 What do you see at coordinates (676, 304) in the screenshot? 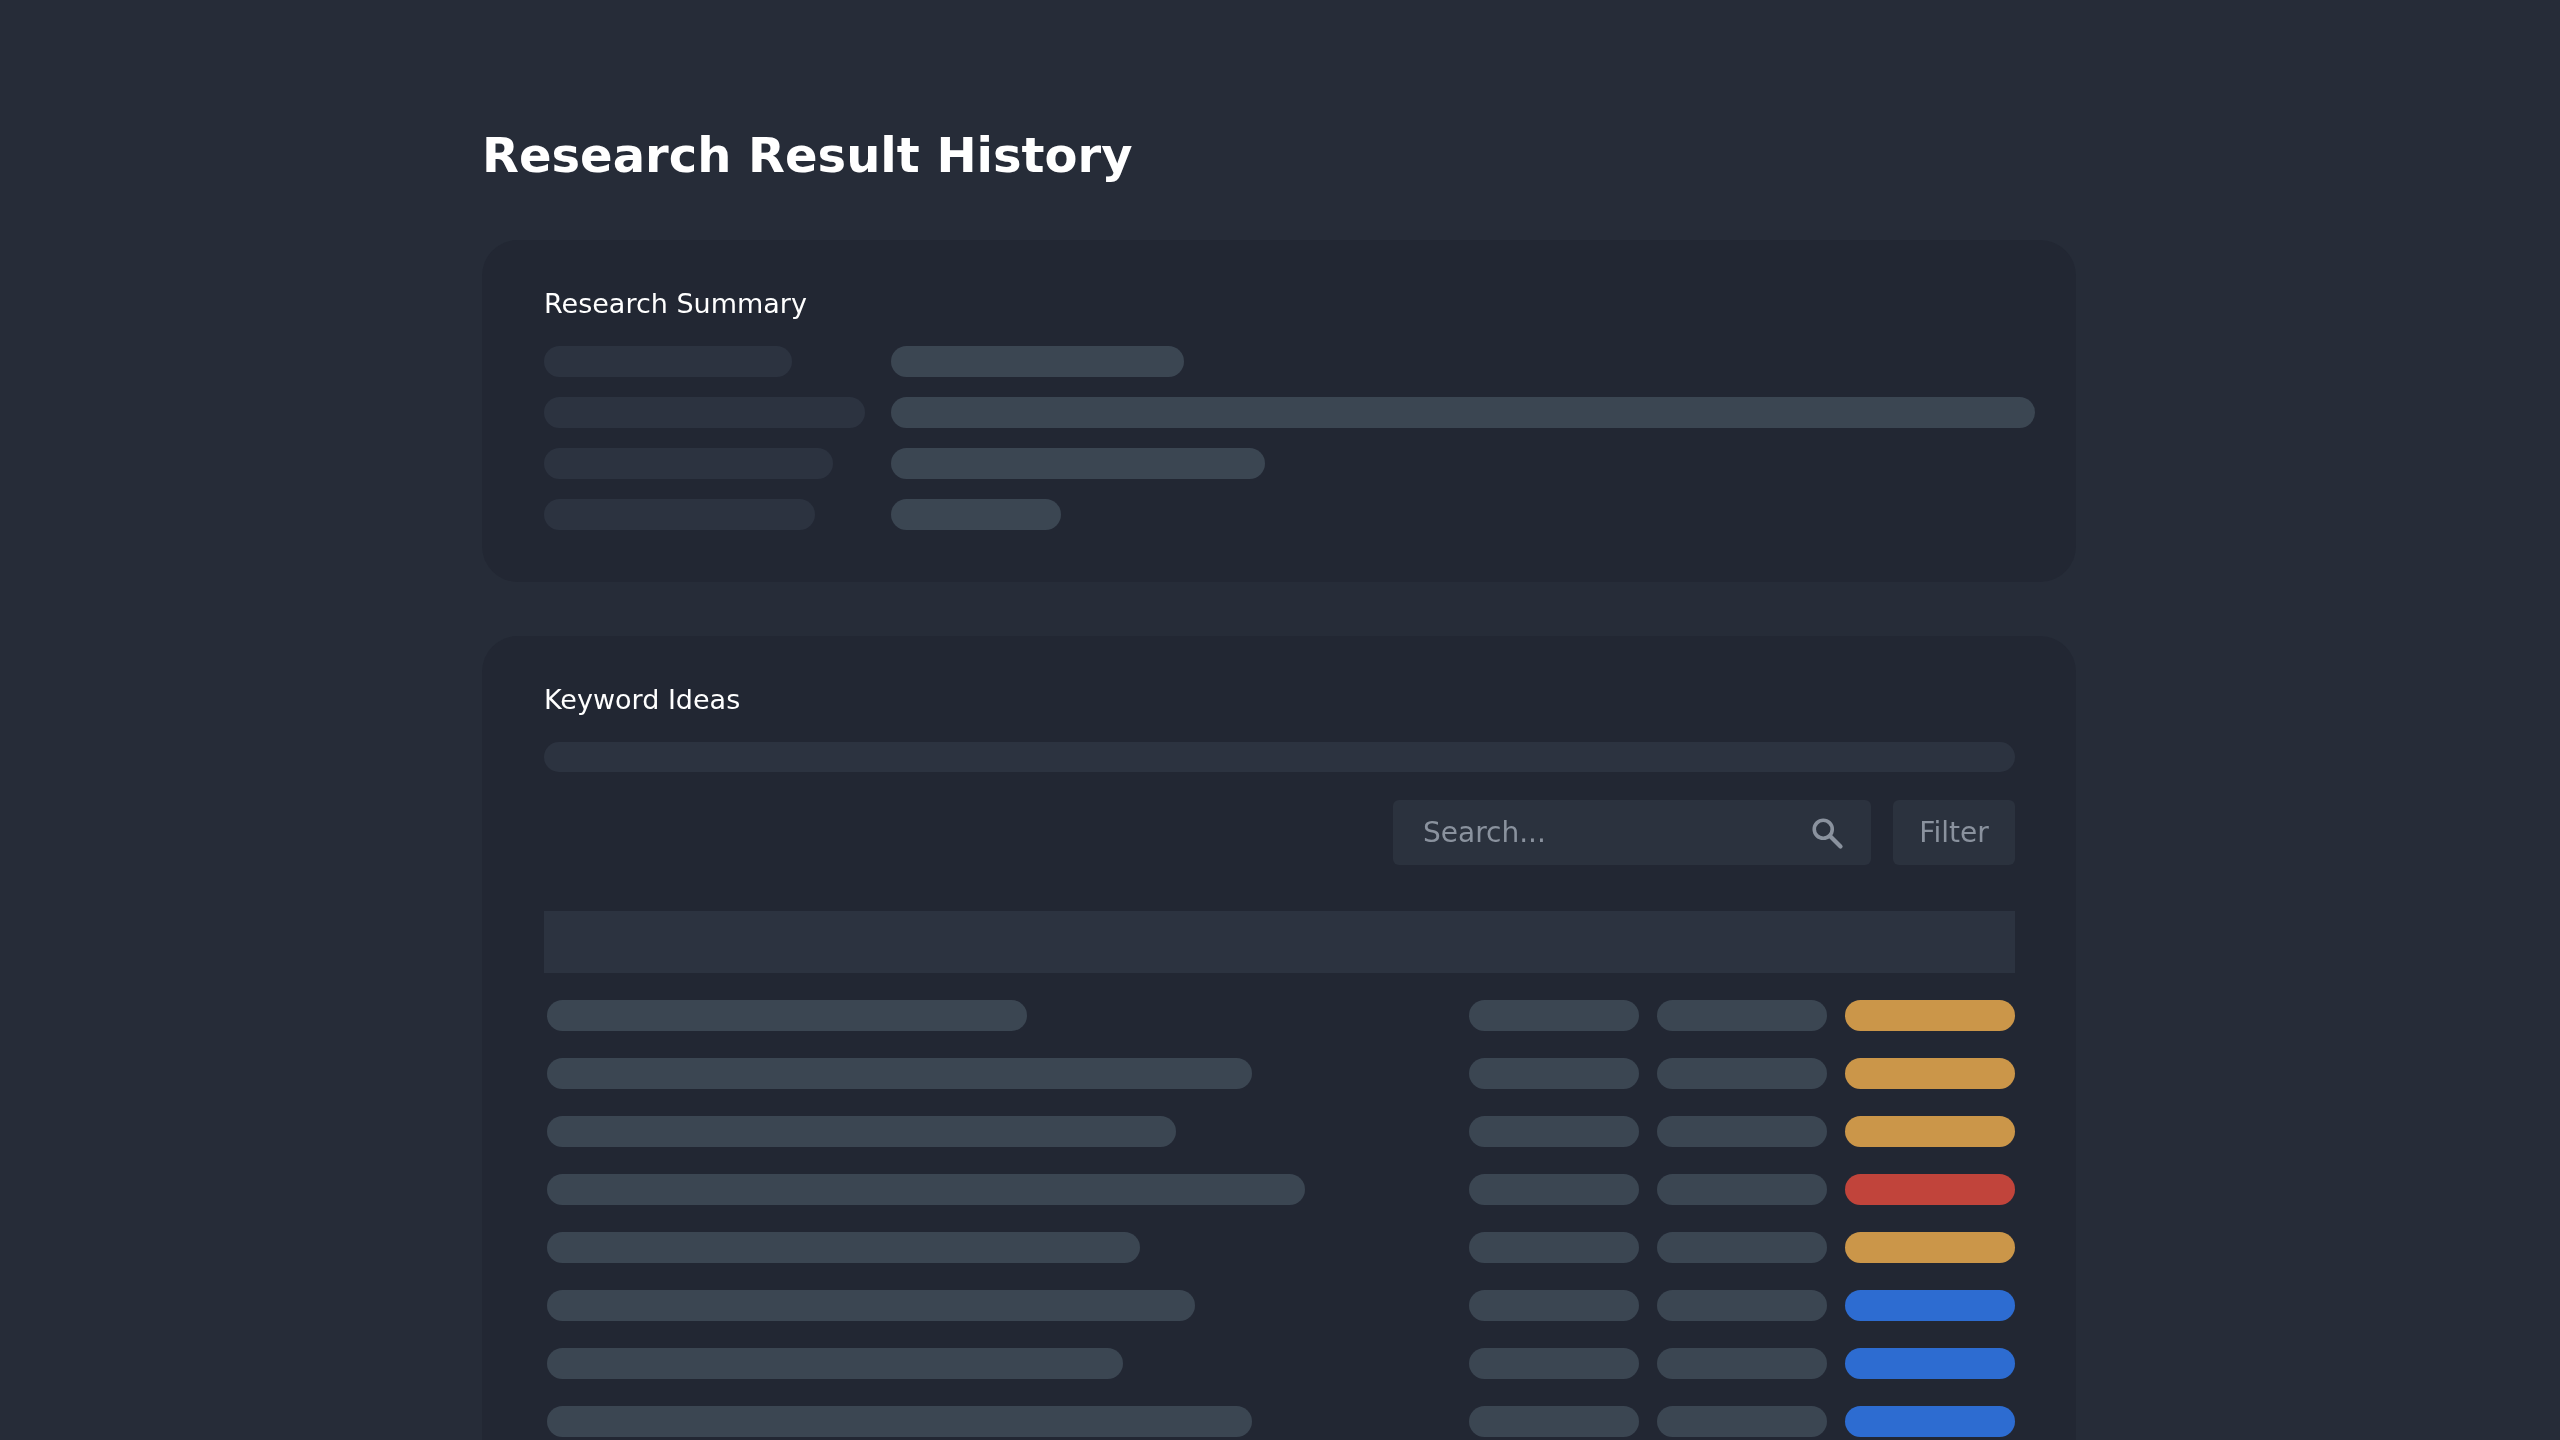
I see `card-title: Research Summary` at bounding box center [676, 304].